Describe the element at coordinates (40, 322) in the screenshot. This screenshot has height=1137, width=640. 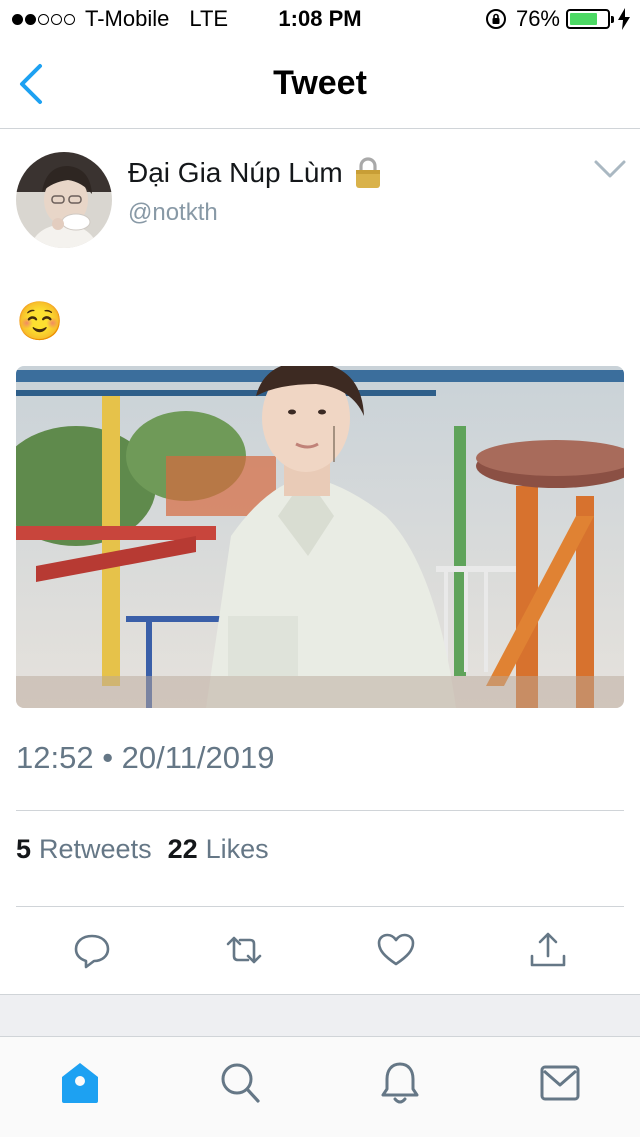
I see `tweet-text: ☺️` at that location.